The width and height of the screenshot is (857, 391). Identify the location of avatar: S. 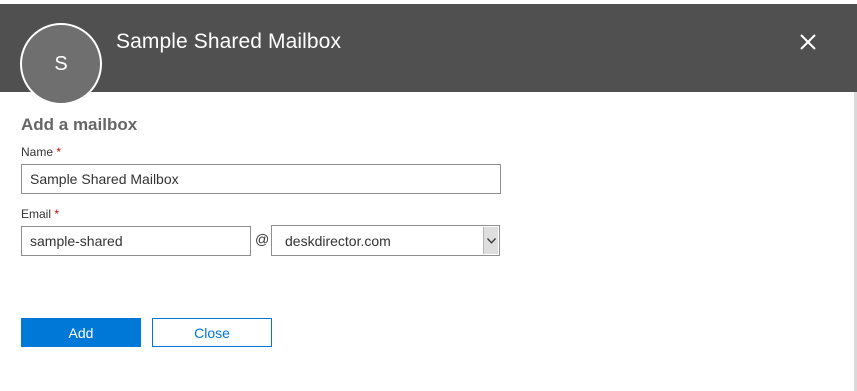
(61, 64).